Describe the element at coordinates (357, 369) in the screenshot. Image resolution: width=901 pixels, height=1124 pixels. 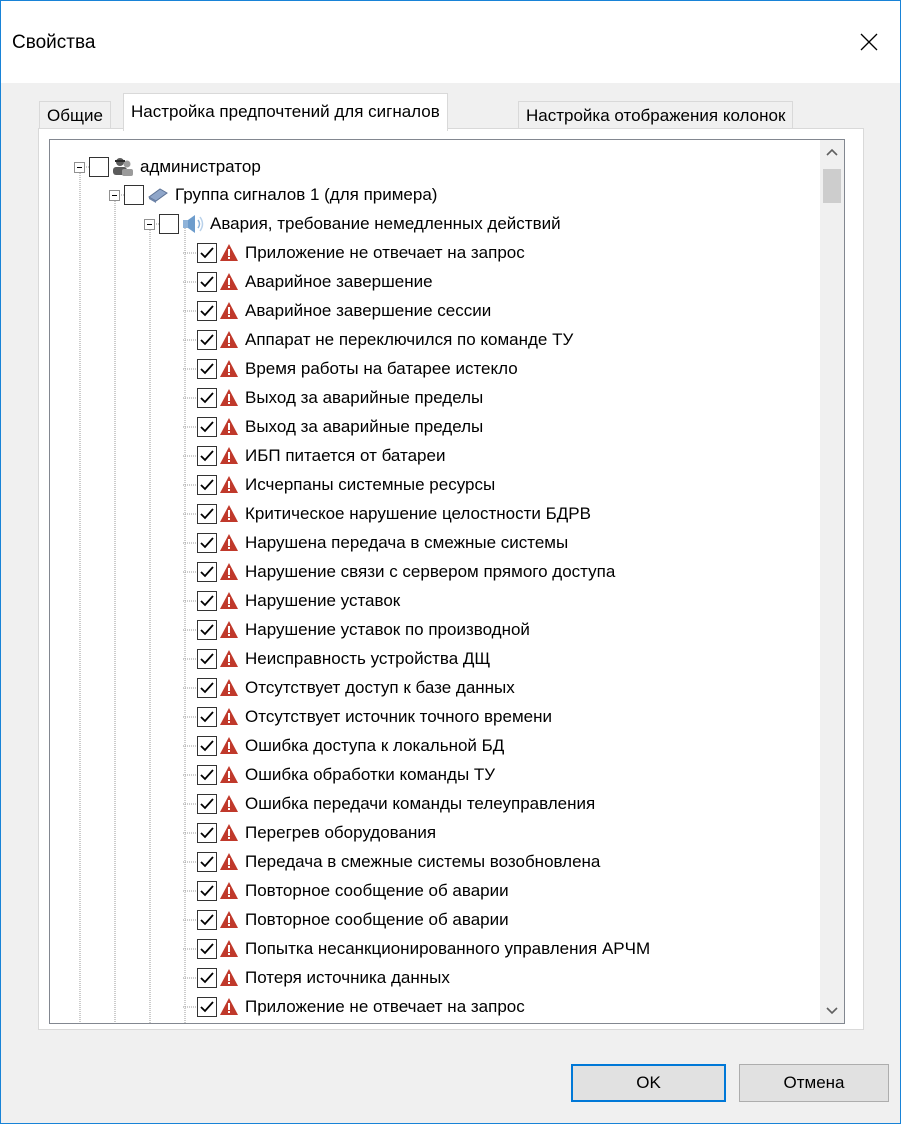
I see `signal-item: Время работы на батарее истекло` at that location.